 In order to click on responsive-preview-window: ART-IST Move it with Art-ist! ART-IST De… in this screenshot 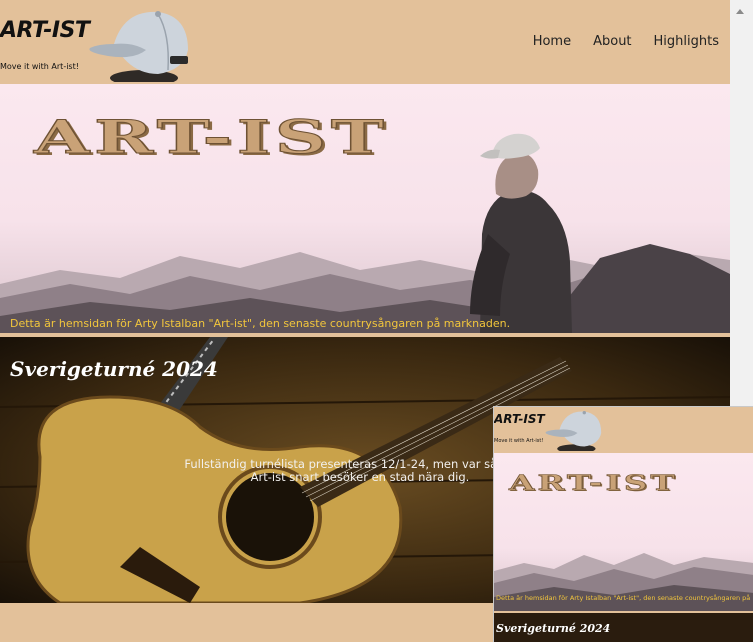, I will do `click(623, 524)`.